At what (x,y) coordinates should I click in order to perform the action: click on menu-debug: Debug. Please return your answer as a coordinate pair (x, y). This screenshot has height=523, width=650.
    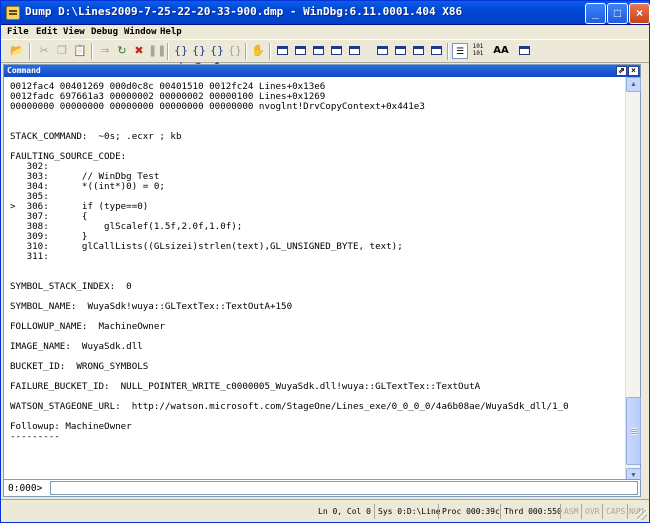
    Looking at the image, I should click on (104, 32).